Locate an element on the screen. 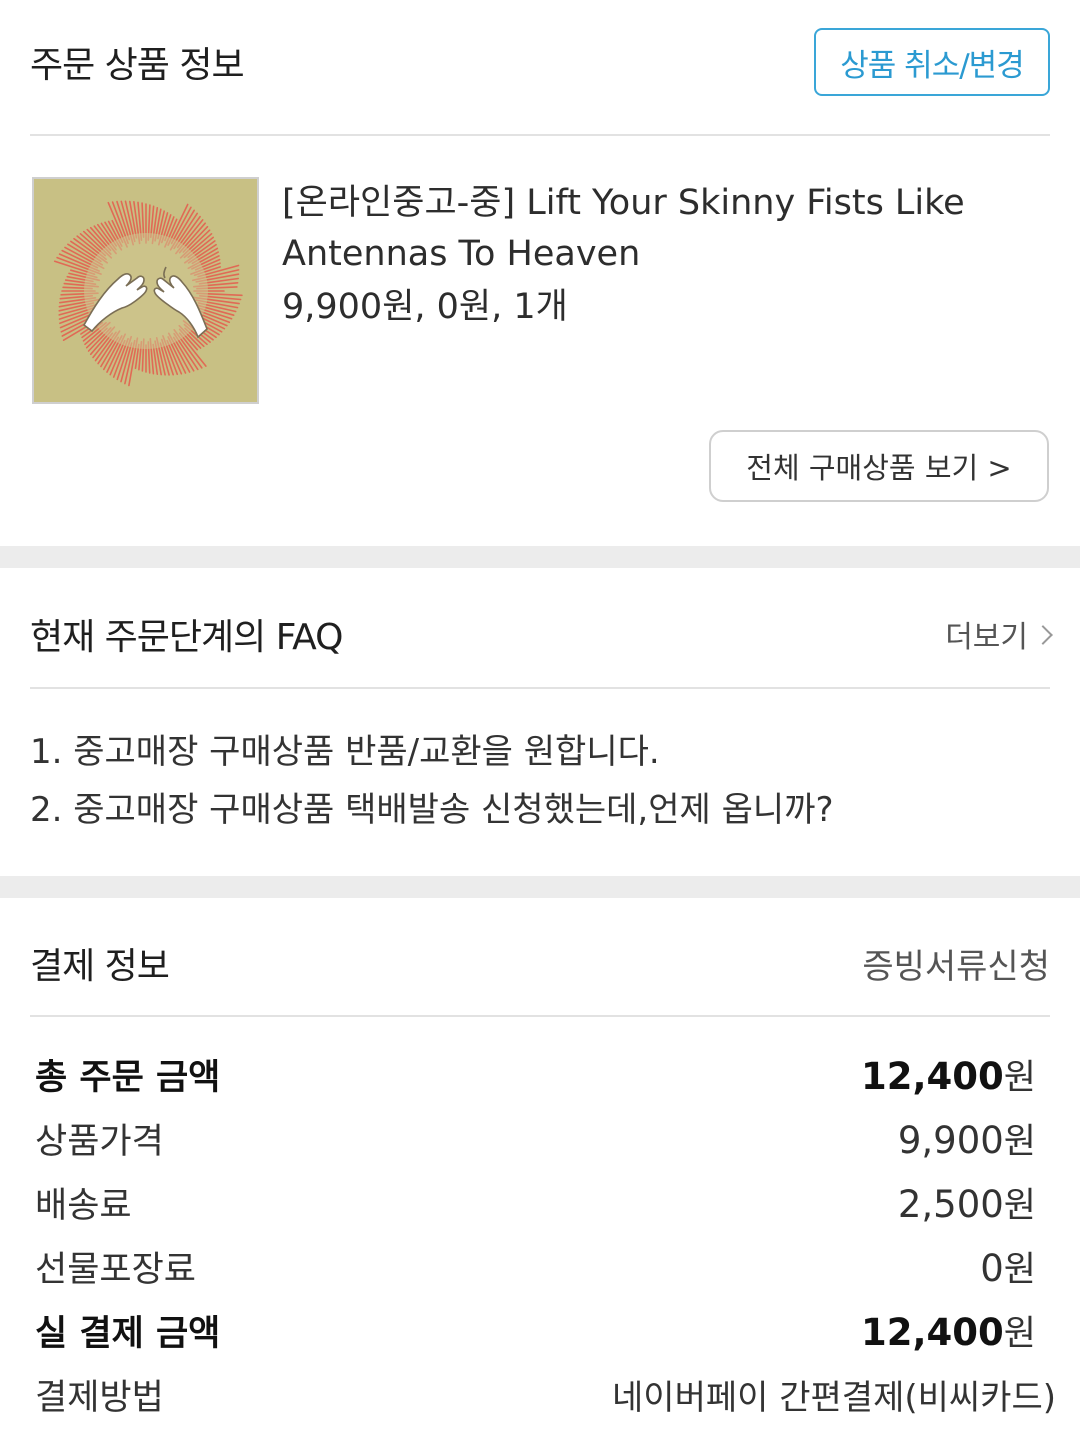 The image size is (1080, 1431). row-value: 9,900 is located at coordinates (950, 1140).